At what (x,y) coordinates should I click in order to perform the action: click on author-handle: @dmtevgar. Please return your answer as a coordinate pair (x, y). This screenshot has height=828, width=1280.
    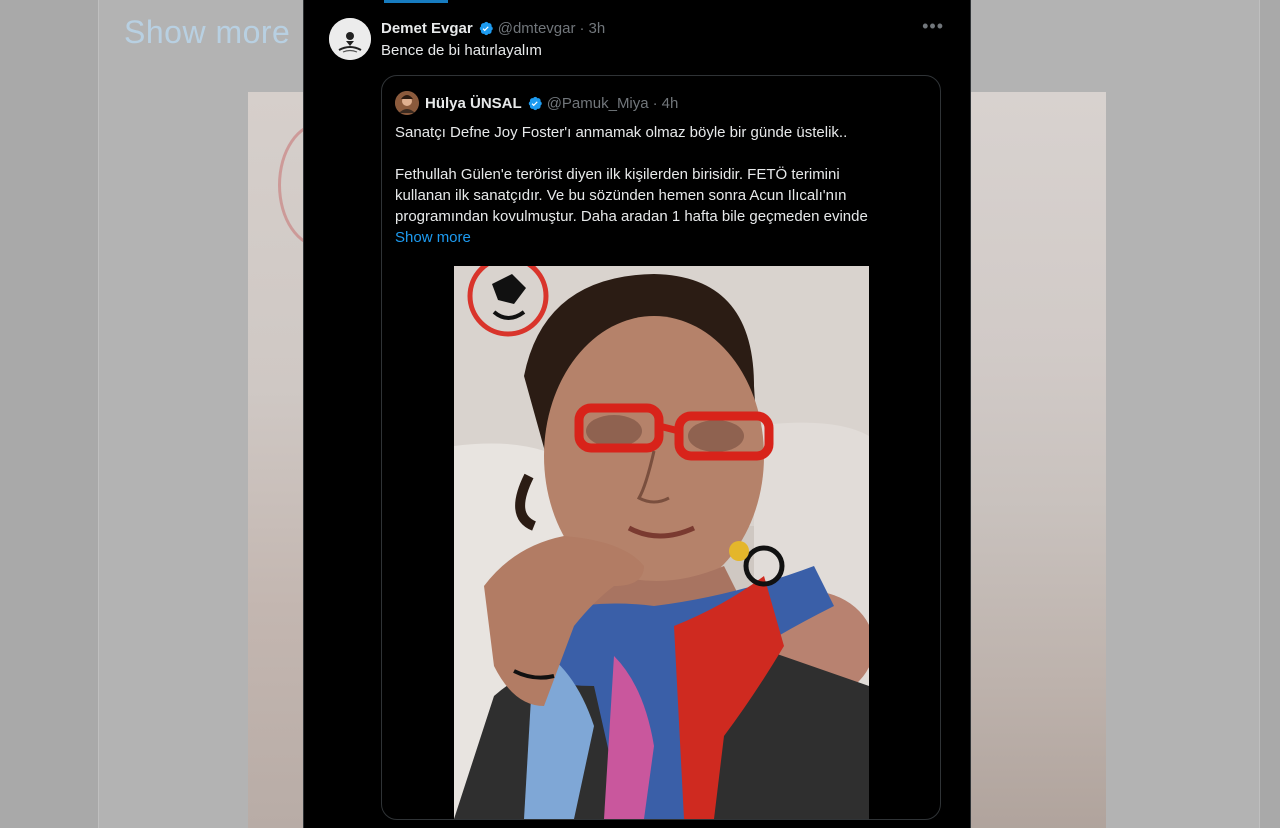
    Looking at the image, I should click on (537, 28).